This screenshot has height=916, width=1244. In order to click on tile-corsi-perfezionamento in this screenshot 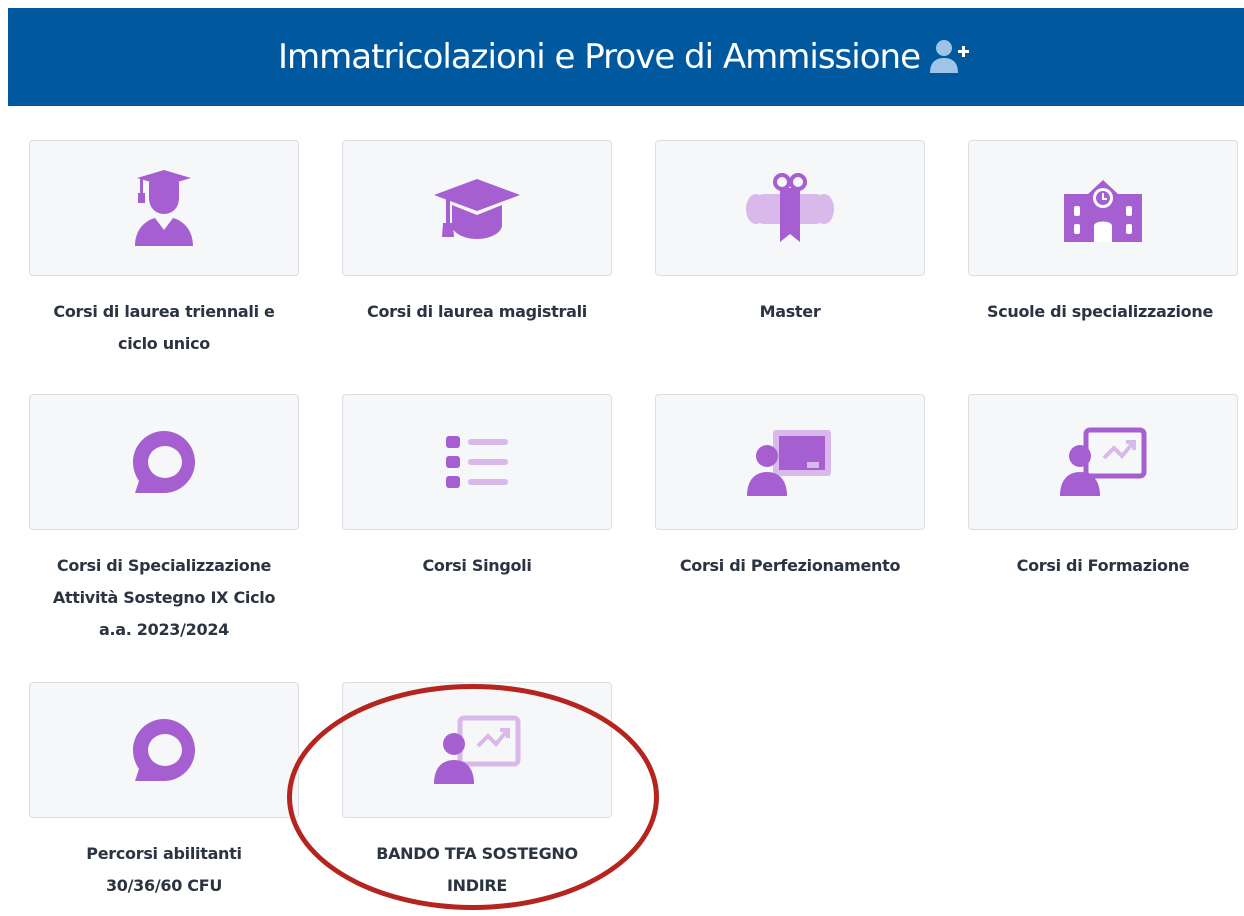, I will do `click(790, 462)`.